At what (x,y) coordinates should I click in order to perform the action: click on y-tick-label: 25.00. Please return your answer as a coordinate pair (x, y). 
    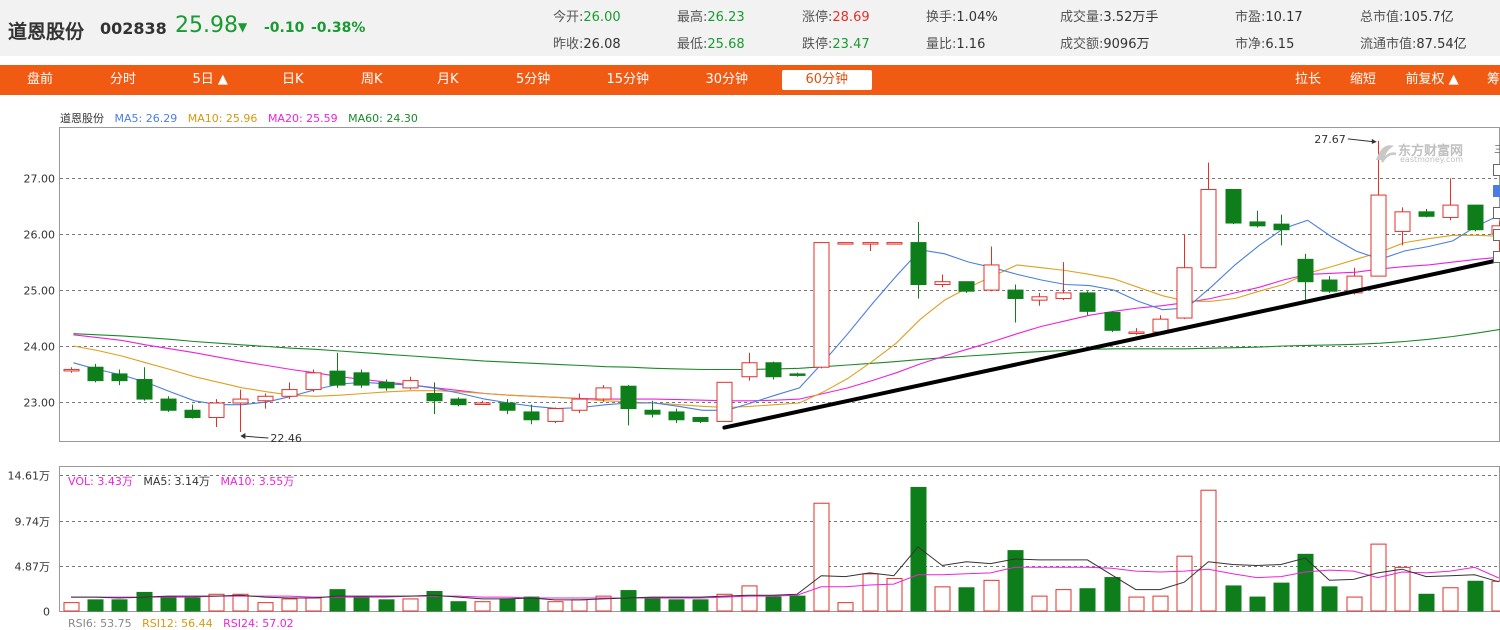
    Looking at the image, I should click on (40, 291).